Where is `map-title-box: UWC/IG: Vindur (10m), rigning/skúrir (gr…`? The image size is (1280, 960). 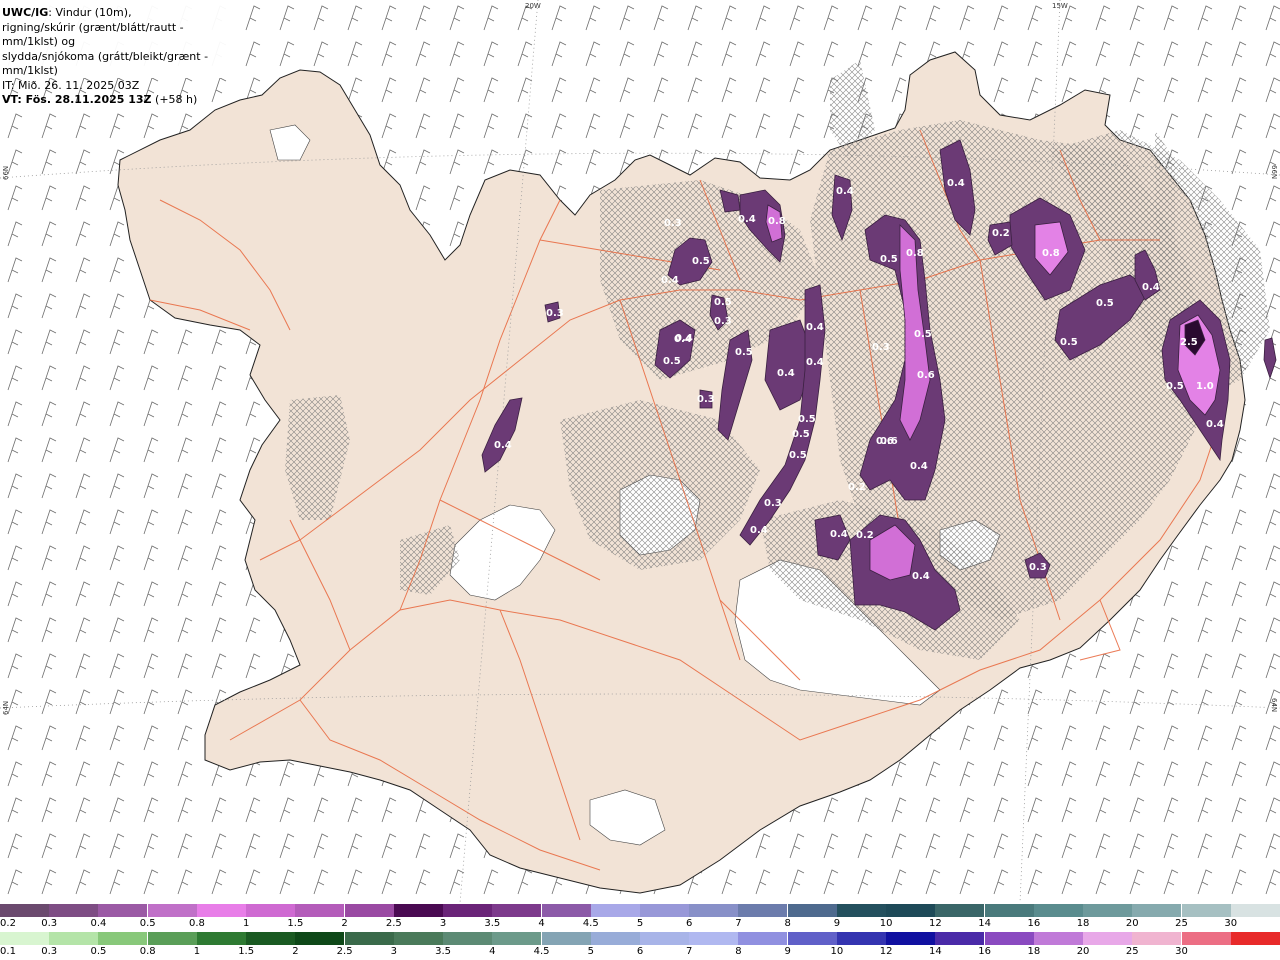 map-title-box: UWC/IG: Vindur (10m), rigning/skúrir (gr… is located at coordinates (120, 53).